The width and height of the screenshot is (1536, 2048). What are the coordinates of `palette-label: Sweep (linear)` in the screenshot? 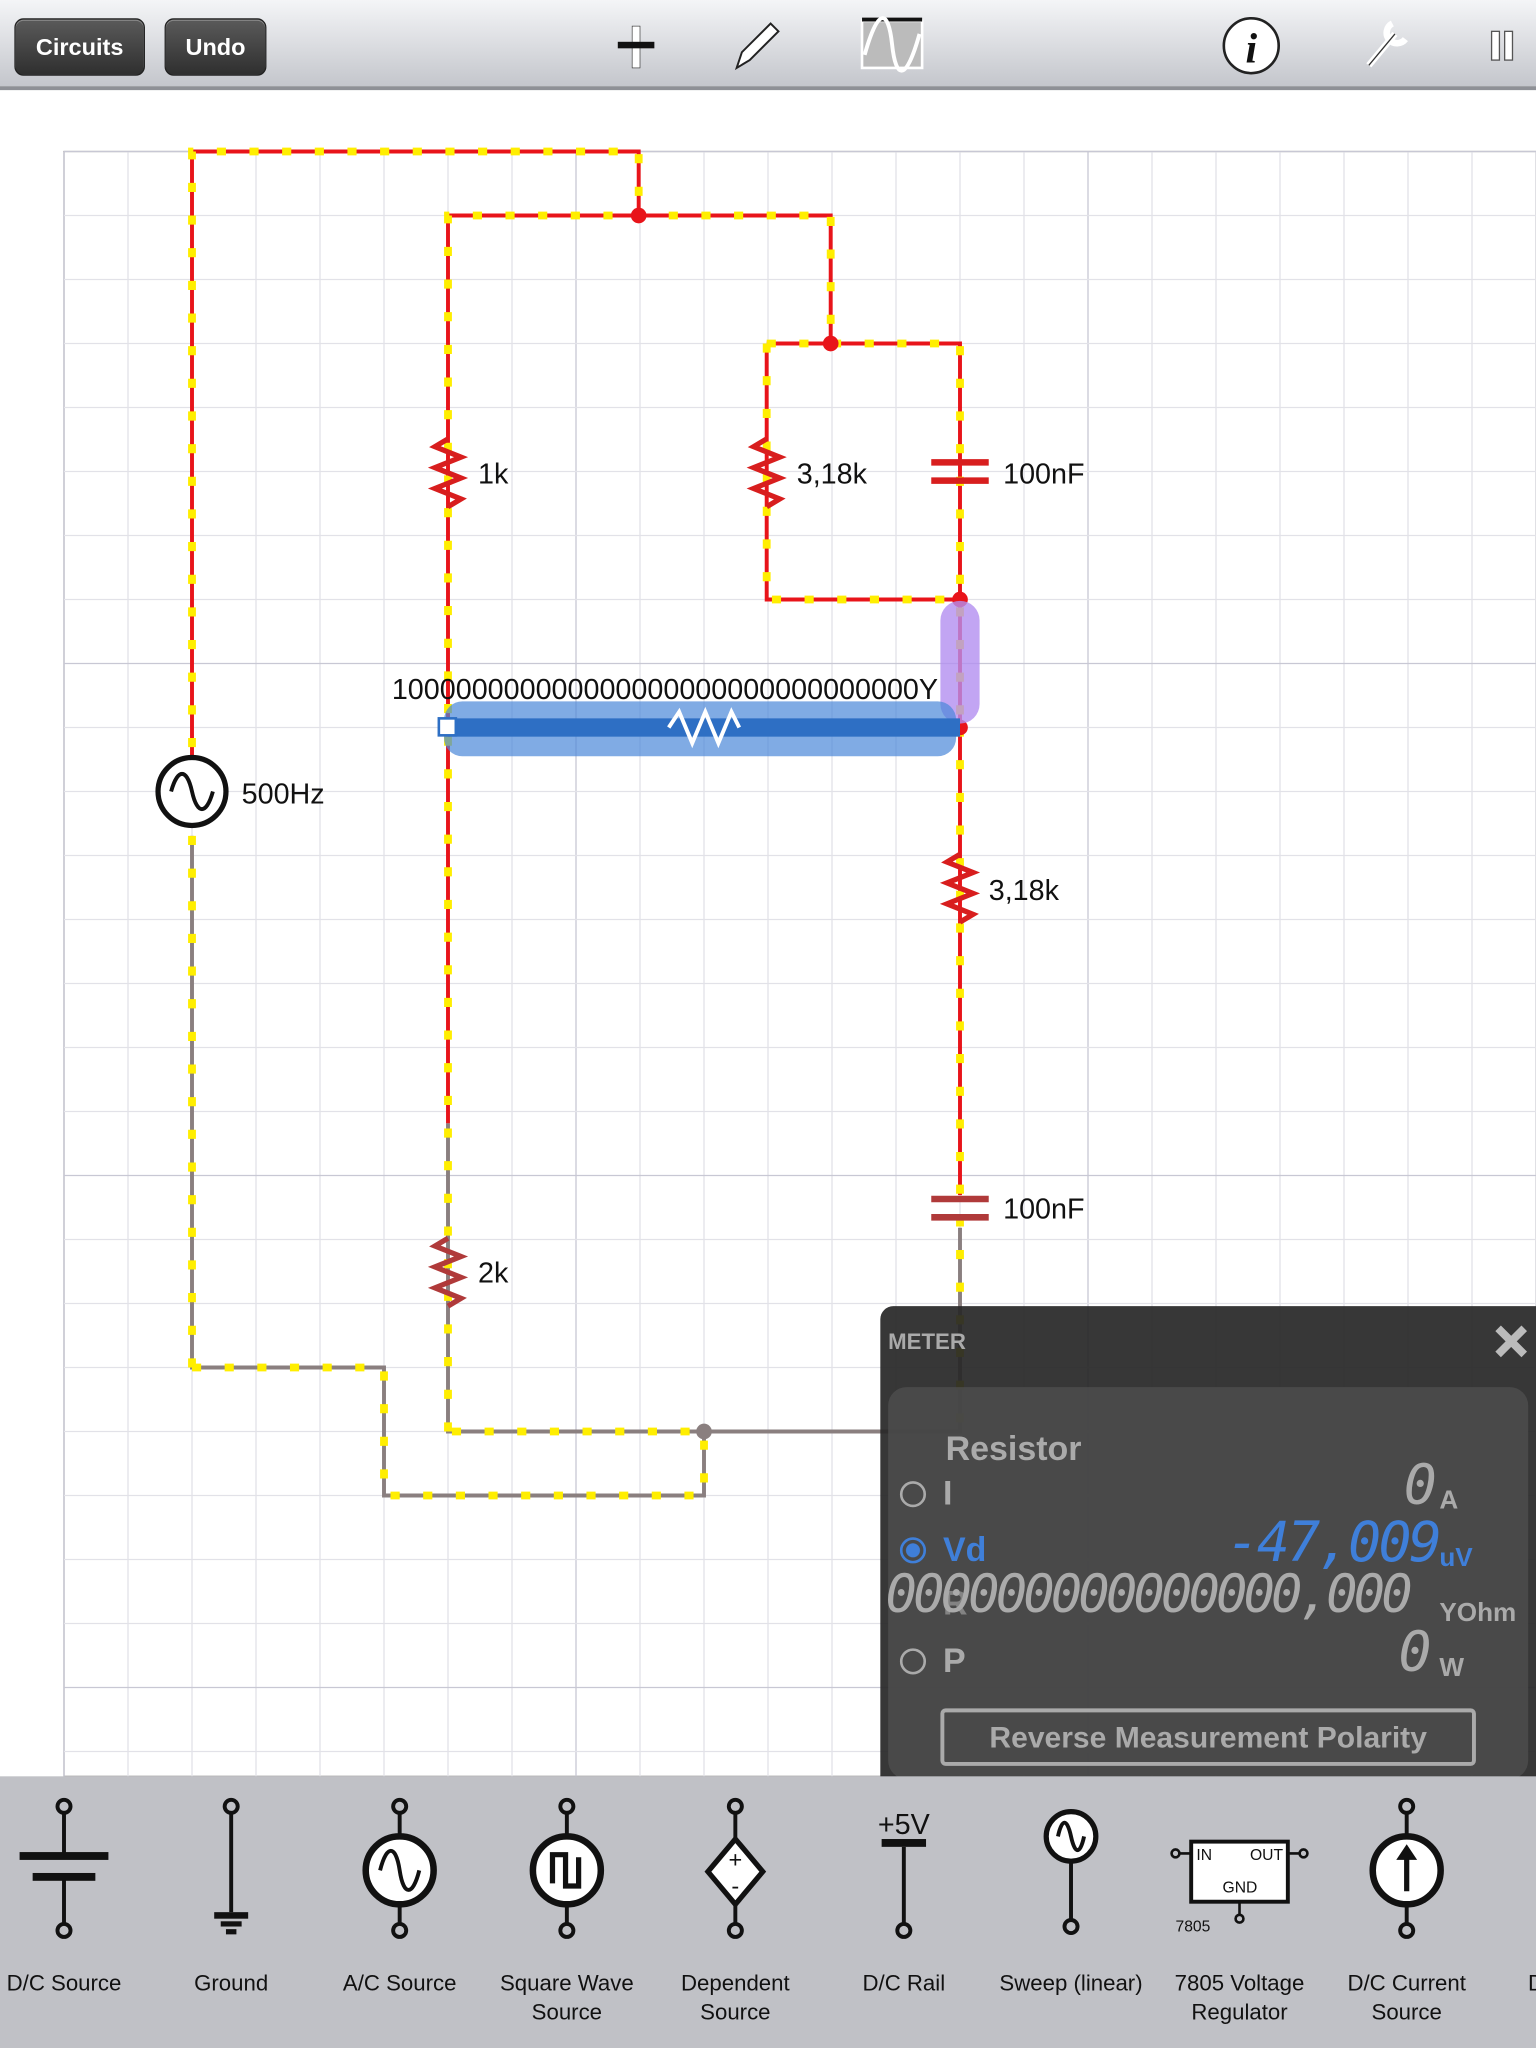 It's located at (1071, 1983).